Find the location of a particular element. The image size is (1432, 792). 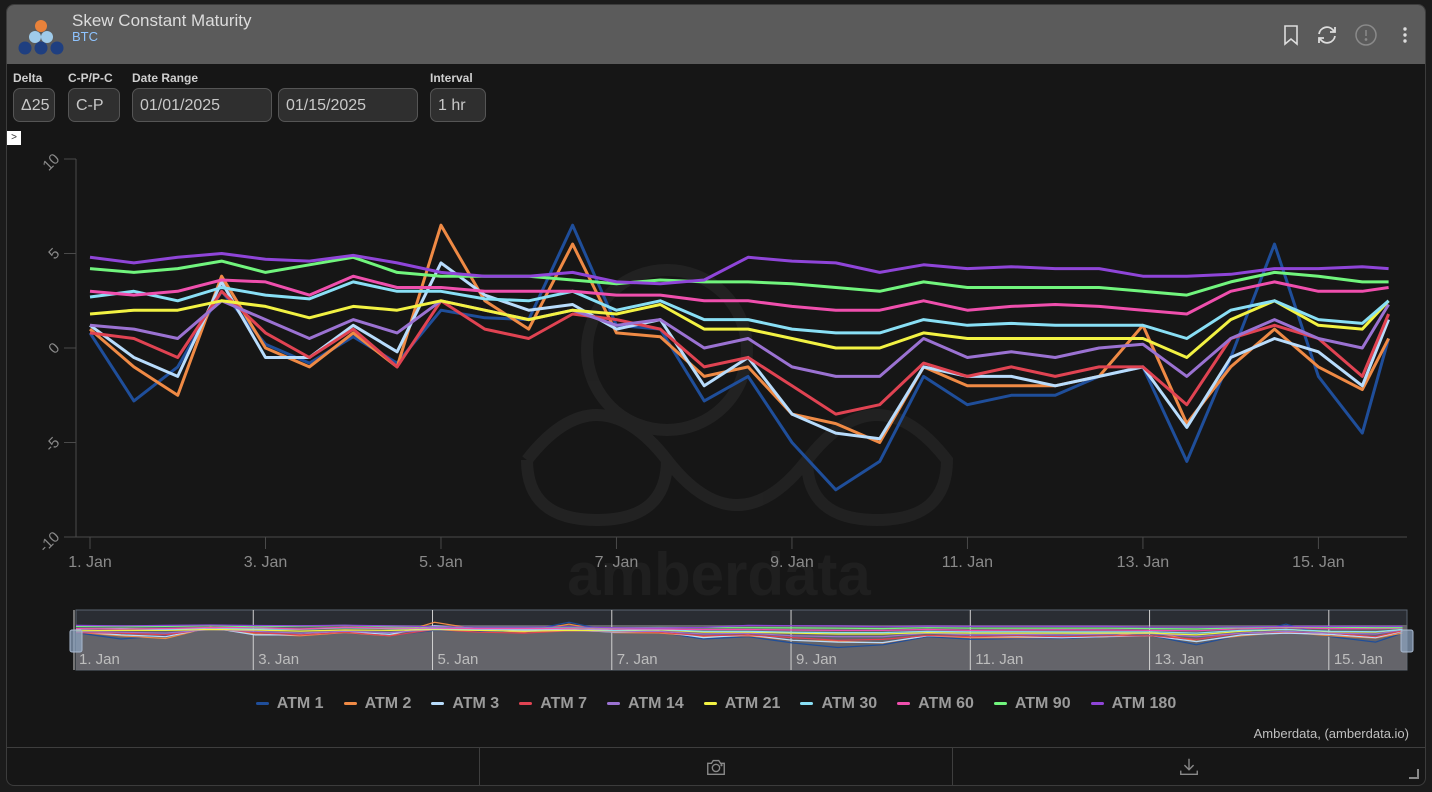

navigator-tick-label: 1. Jan is located at coordinates (99, 659).